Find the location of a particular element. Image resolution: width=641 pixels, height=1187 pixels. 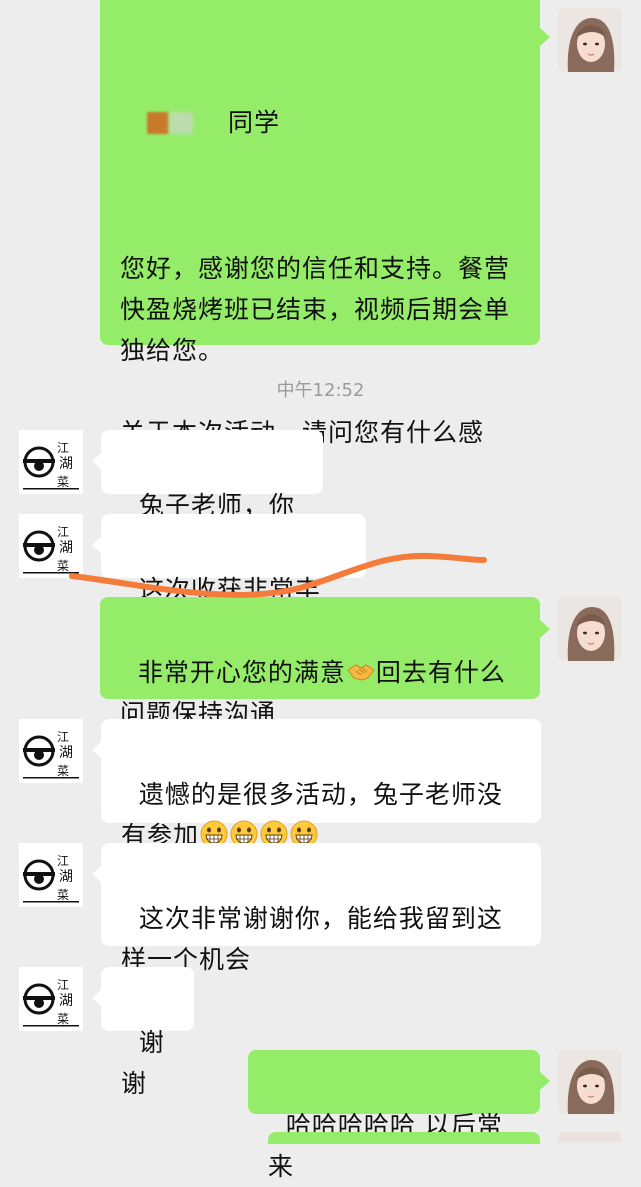

message-text-part1: 非常开心您的满意 is located at coordinates (241, 672).